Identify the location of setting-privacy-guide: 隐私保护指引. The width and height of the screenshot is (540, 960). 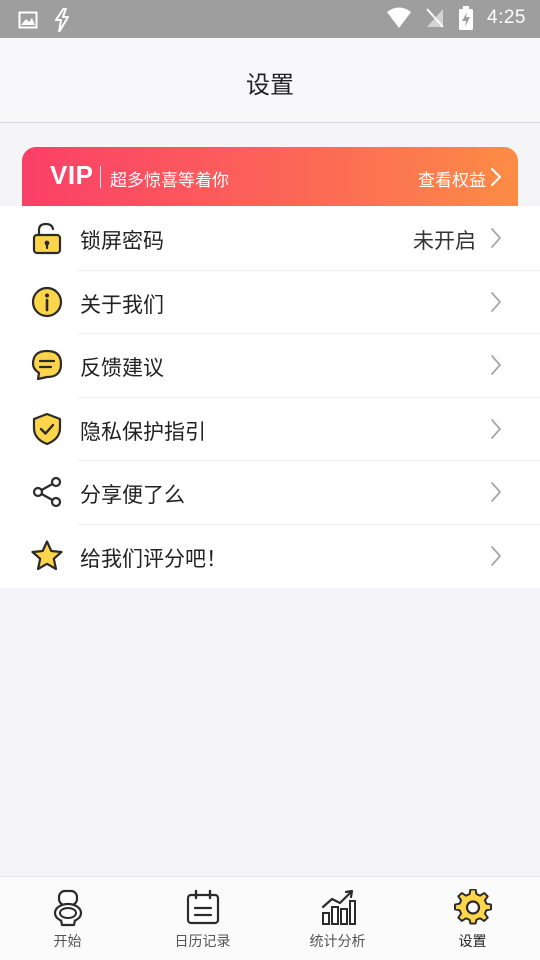
(270, 428).